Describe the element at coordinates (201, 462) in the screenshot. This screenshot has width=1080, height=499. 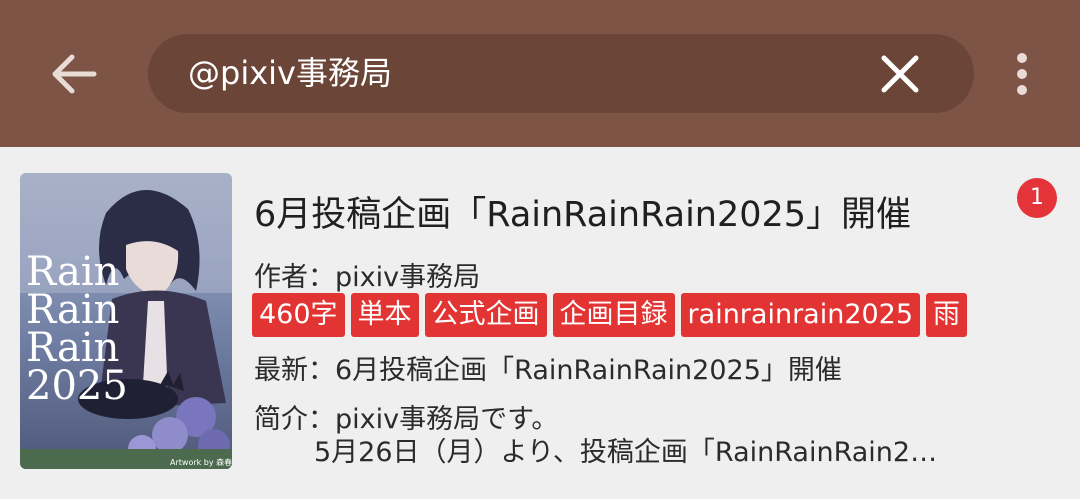
I see `cover-credit: Artwork by 森春月` at that location.